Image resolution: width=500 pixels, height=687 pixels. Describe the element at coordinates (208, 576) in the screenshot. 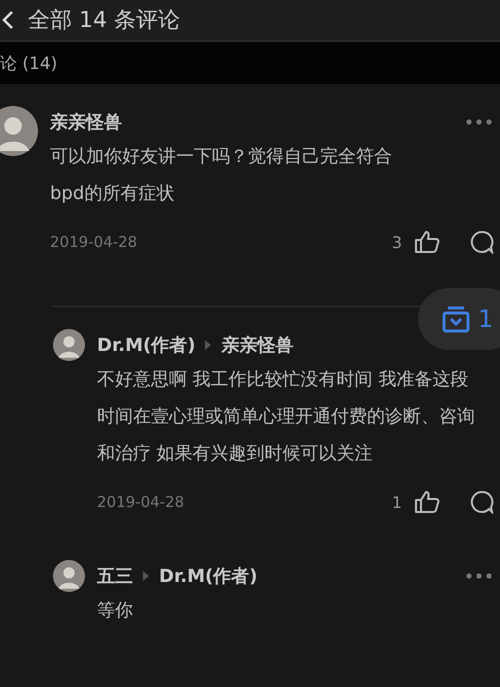

I see `reply-to-name: Dr.M(作者)` at that location.